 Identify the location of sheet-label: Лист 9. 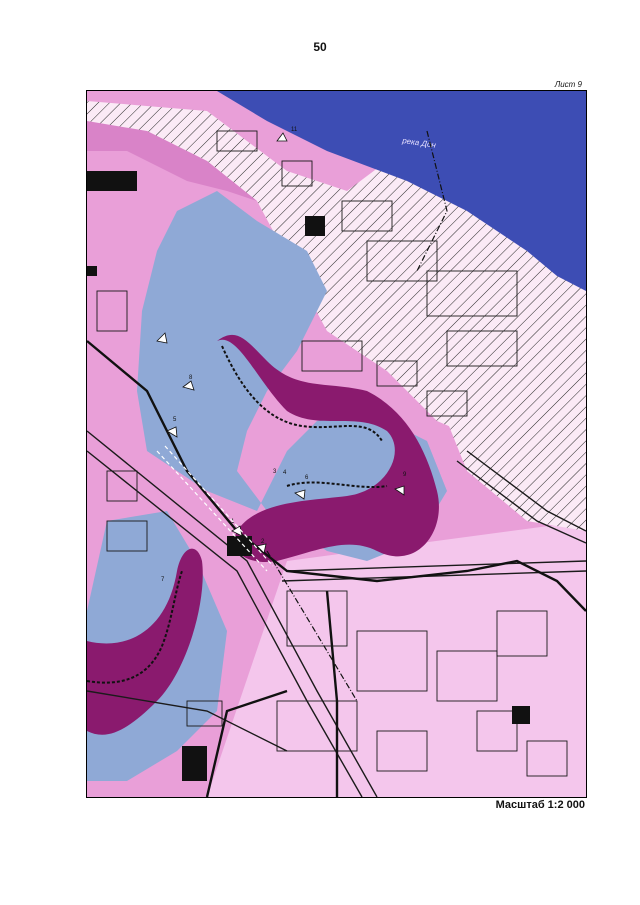
(568, 84).